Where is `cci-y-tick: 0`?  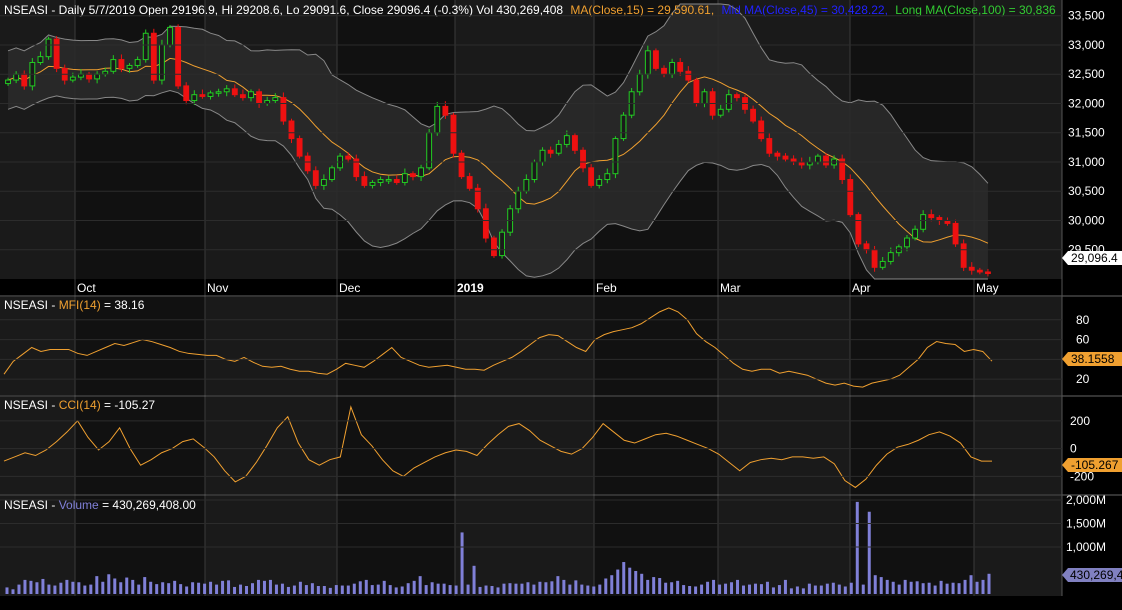 cci-y-tick: 0 is located at coordinates (1073, 449).